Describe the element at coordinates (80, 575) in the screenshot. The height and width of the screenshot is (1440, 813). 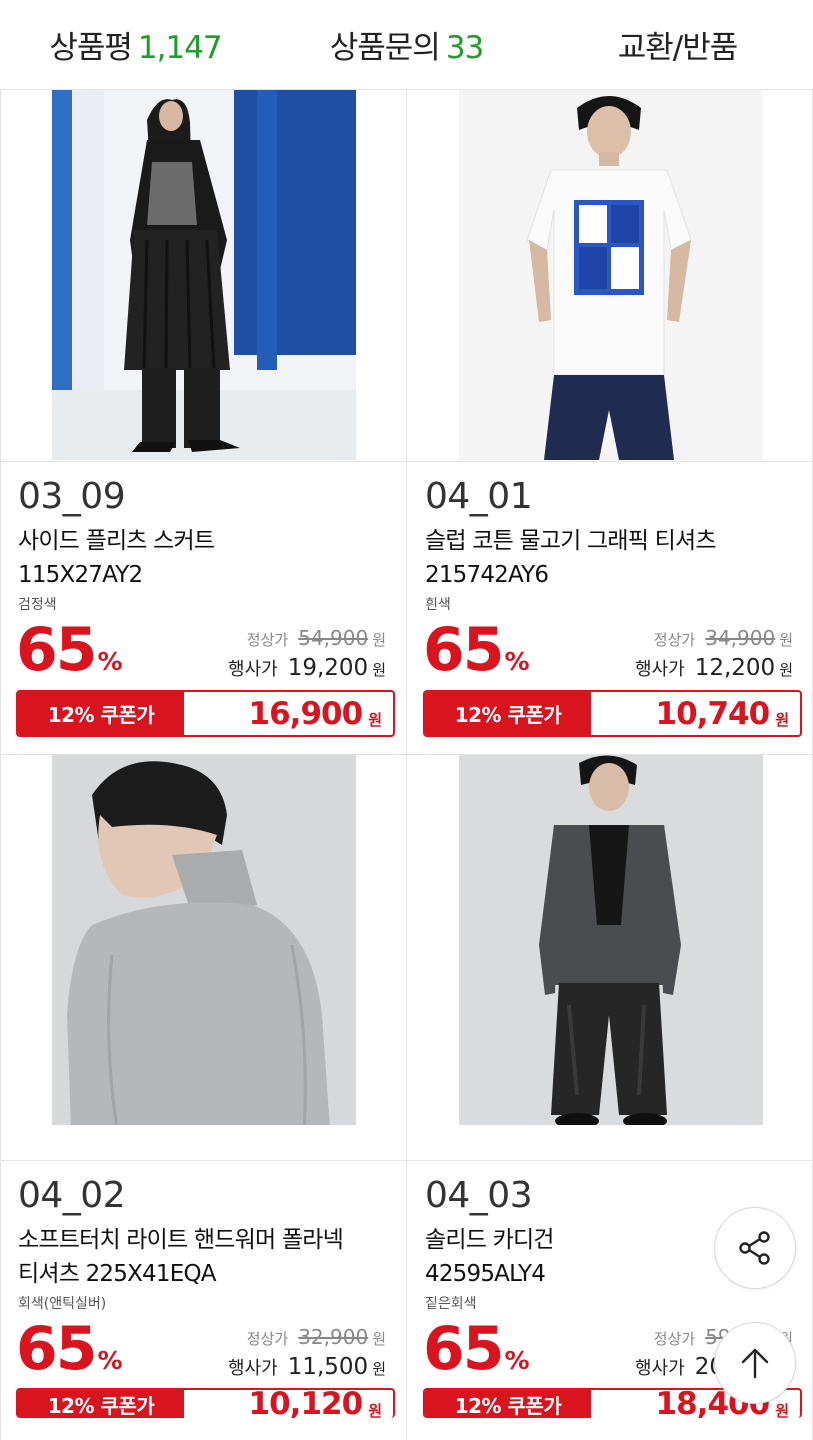
I see `product-sku: 115X27AY2` at that location.